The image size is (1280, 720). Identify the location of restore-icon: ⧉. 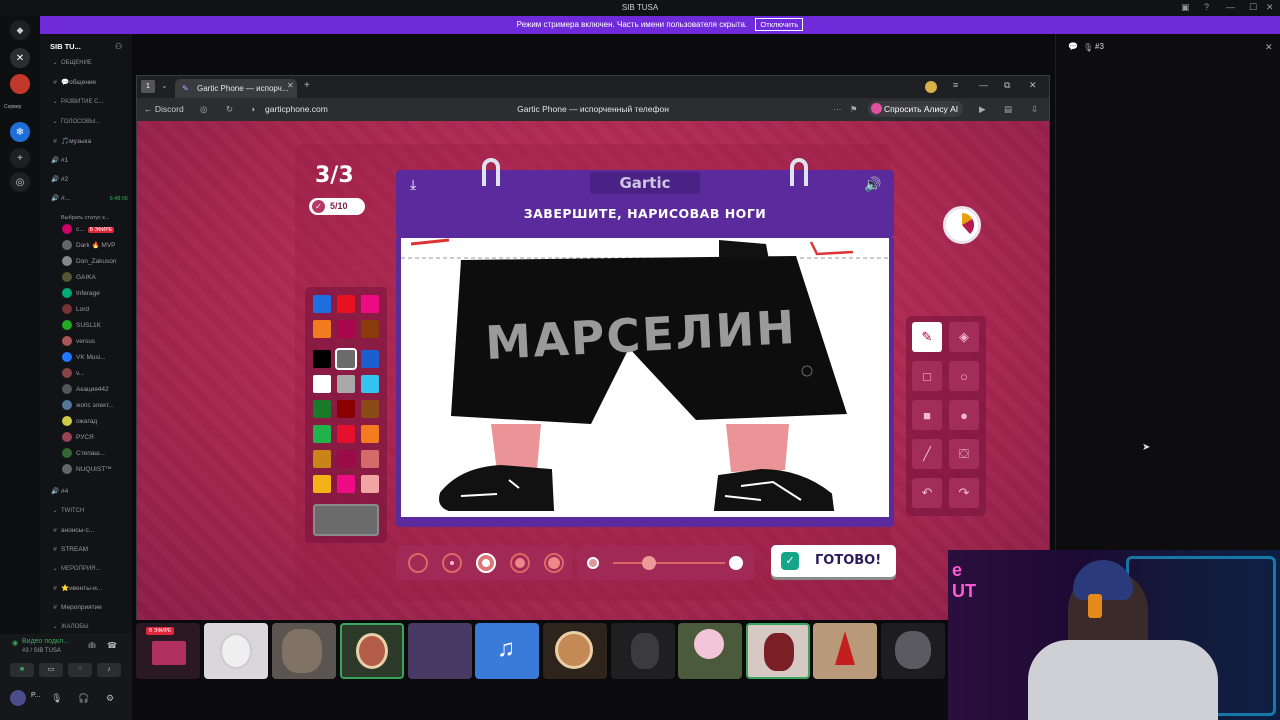
(1007, 85).